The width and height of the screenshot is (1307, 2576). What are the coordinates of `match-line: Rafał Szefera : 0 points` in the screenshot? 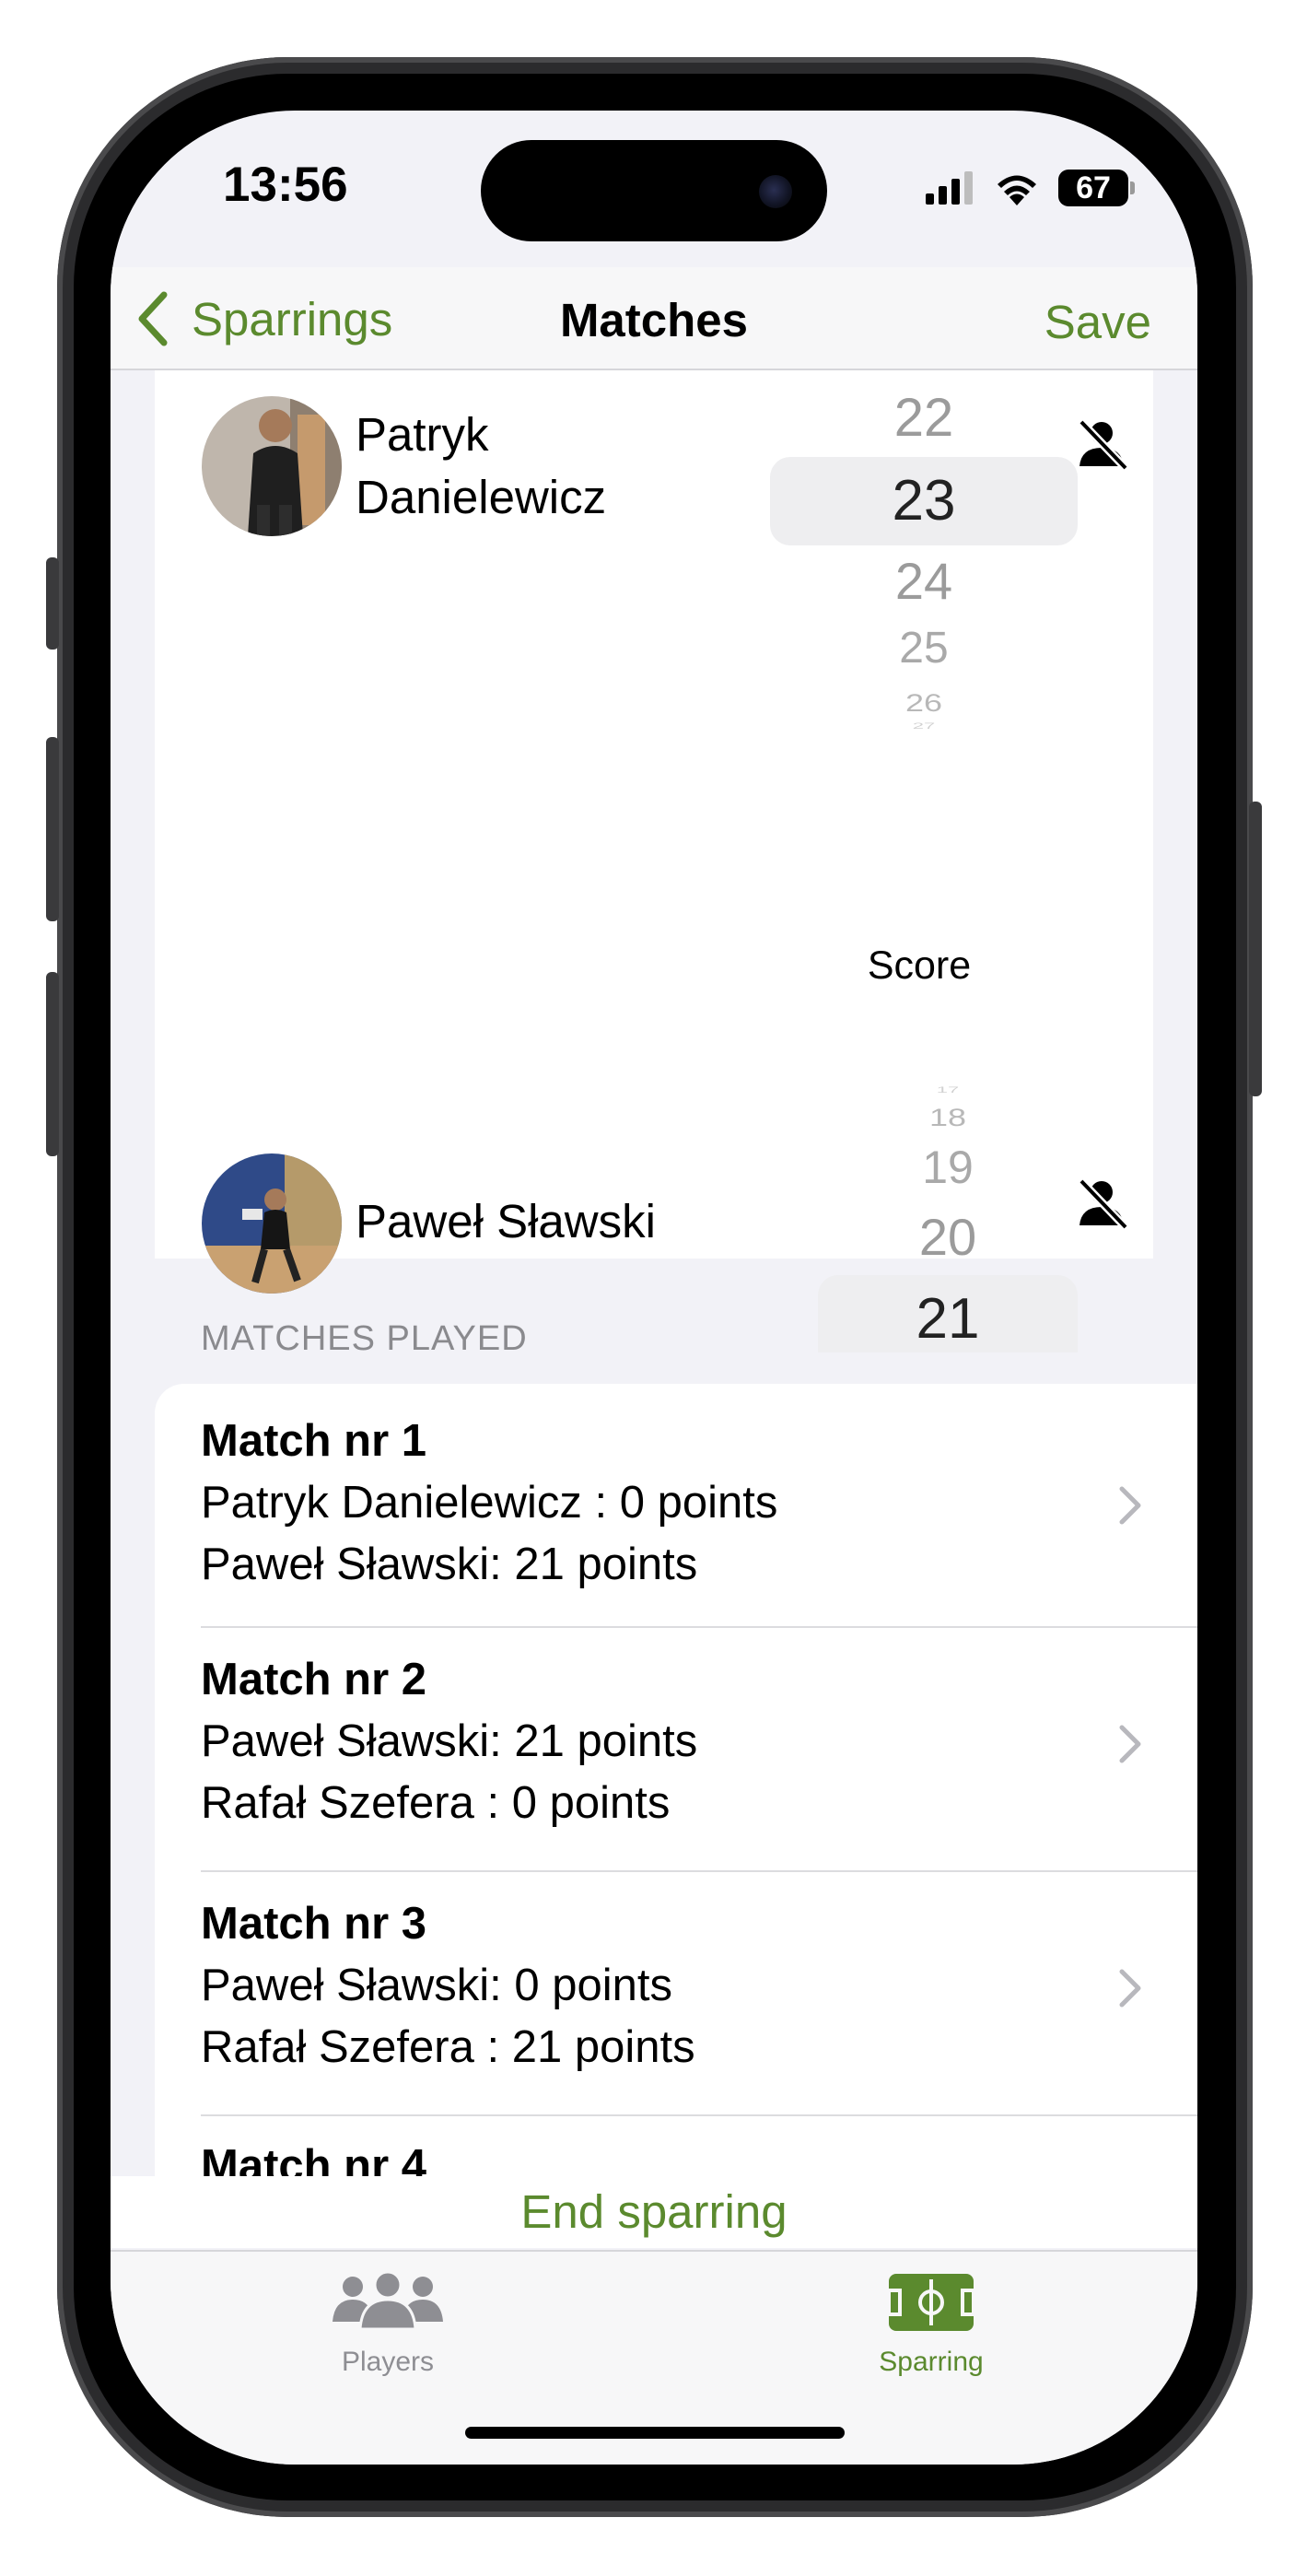 It's located at (436, 1803).